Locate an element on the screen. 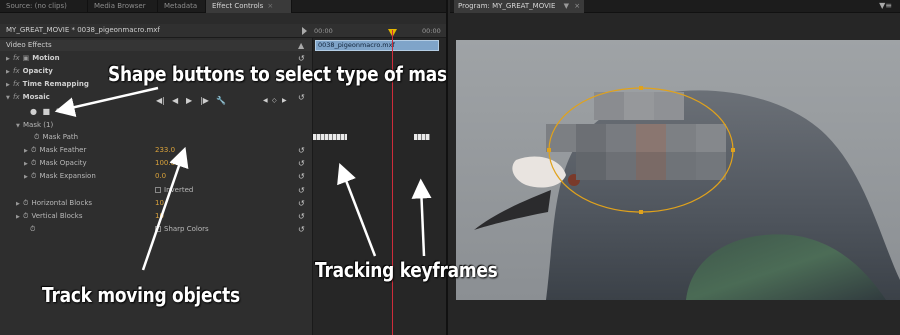 The image size is (900, 335). mask-path-row: ⏱ Mask Path is located at coordinates (156, 137).